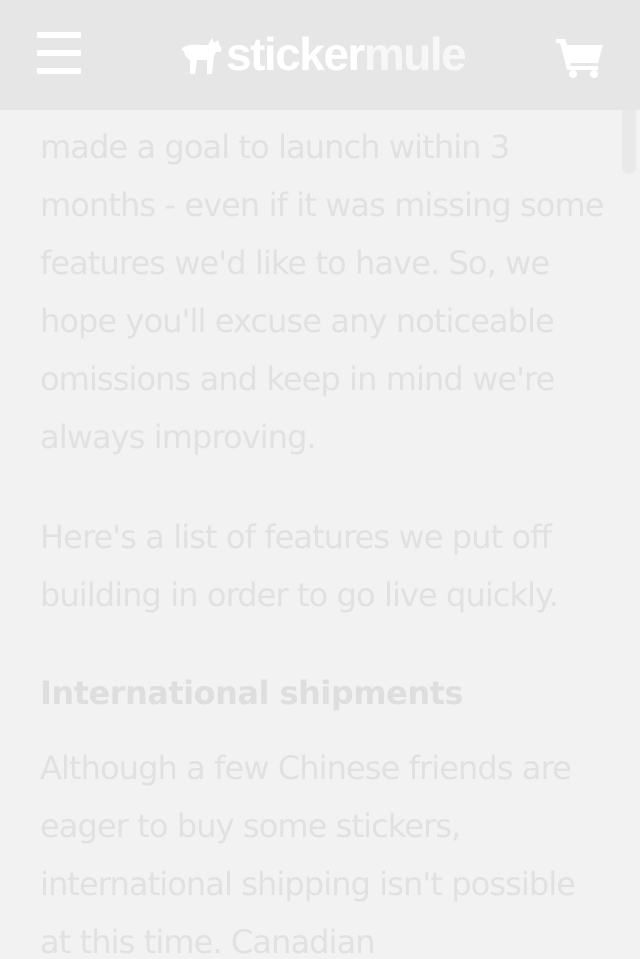 The image size is (640, 959). What do you see at coordinates (202, 56) in the screenshot?
I see `mule-logo-icon` at bounding box center [202, 56].